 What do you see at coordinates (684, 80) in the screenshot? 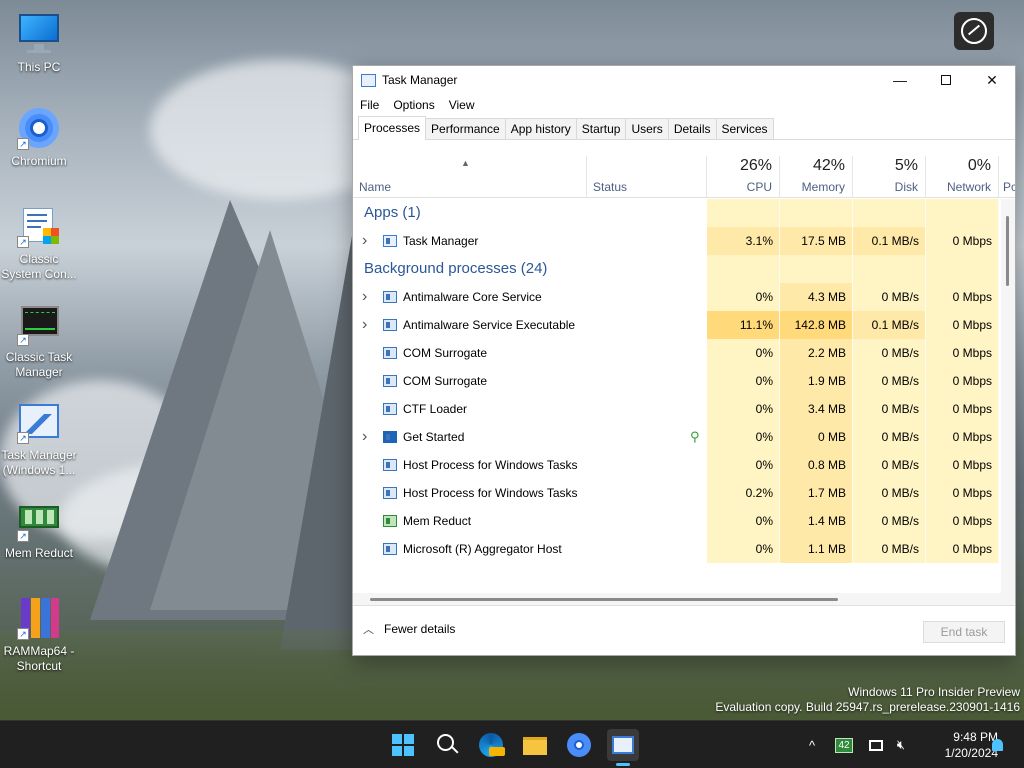
I see `title-bar: Task Manager — ✕` at bounding box center [684, 80].